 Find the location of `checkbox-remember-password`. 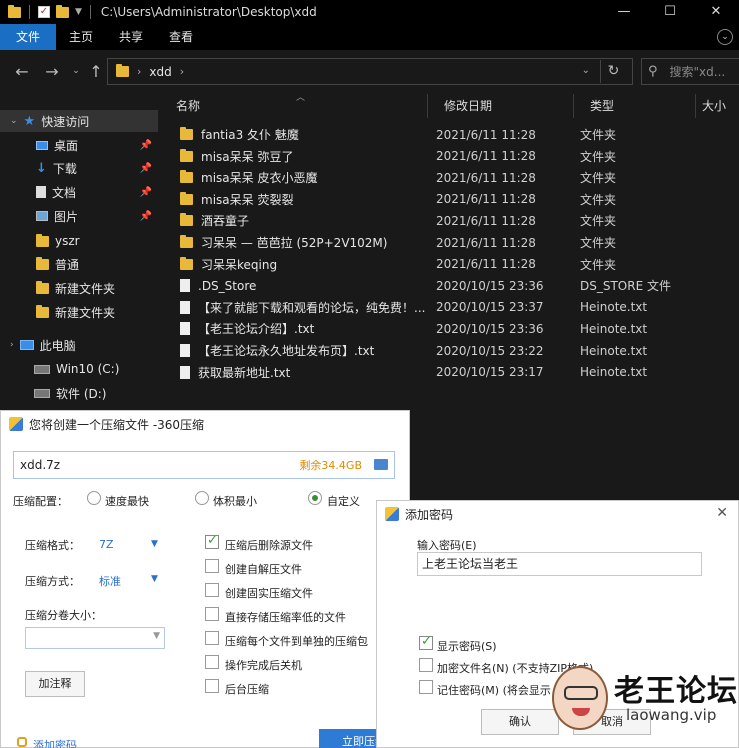

checkbox-remember-password is located at coordinates (426, 687).